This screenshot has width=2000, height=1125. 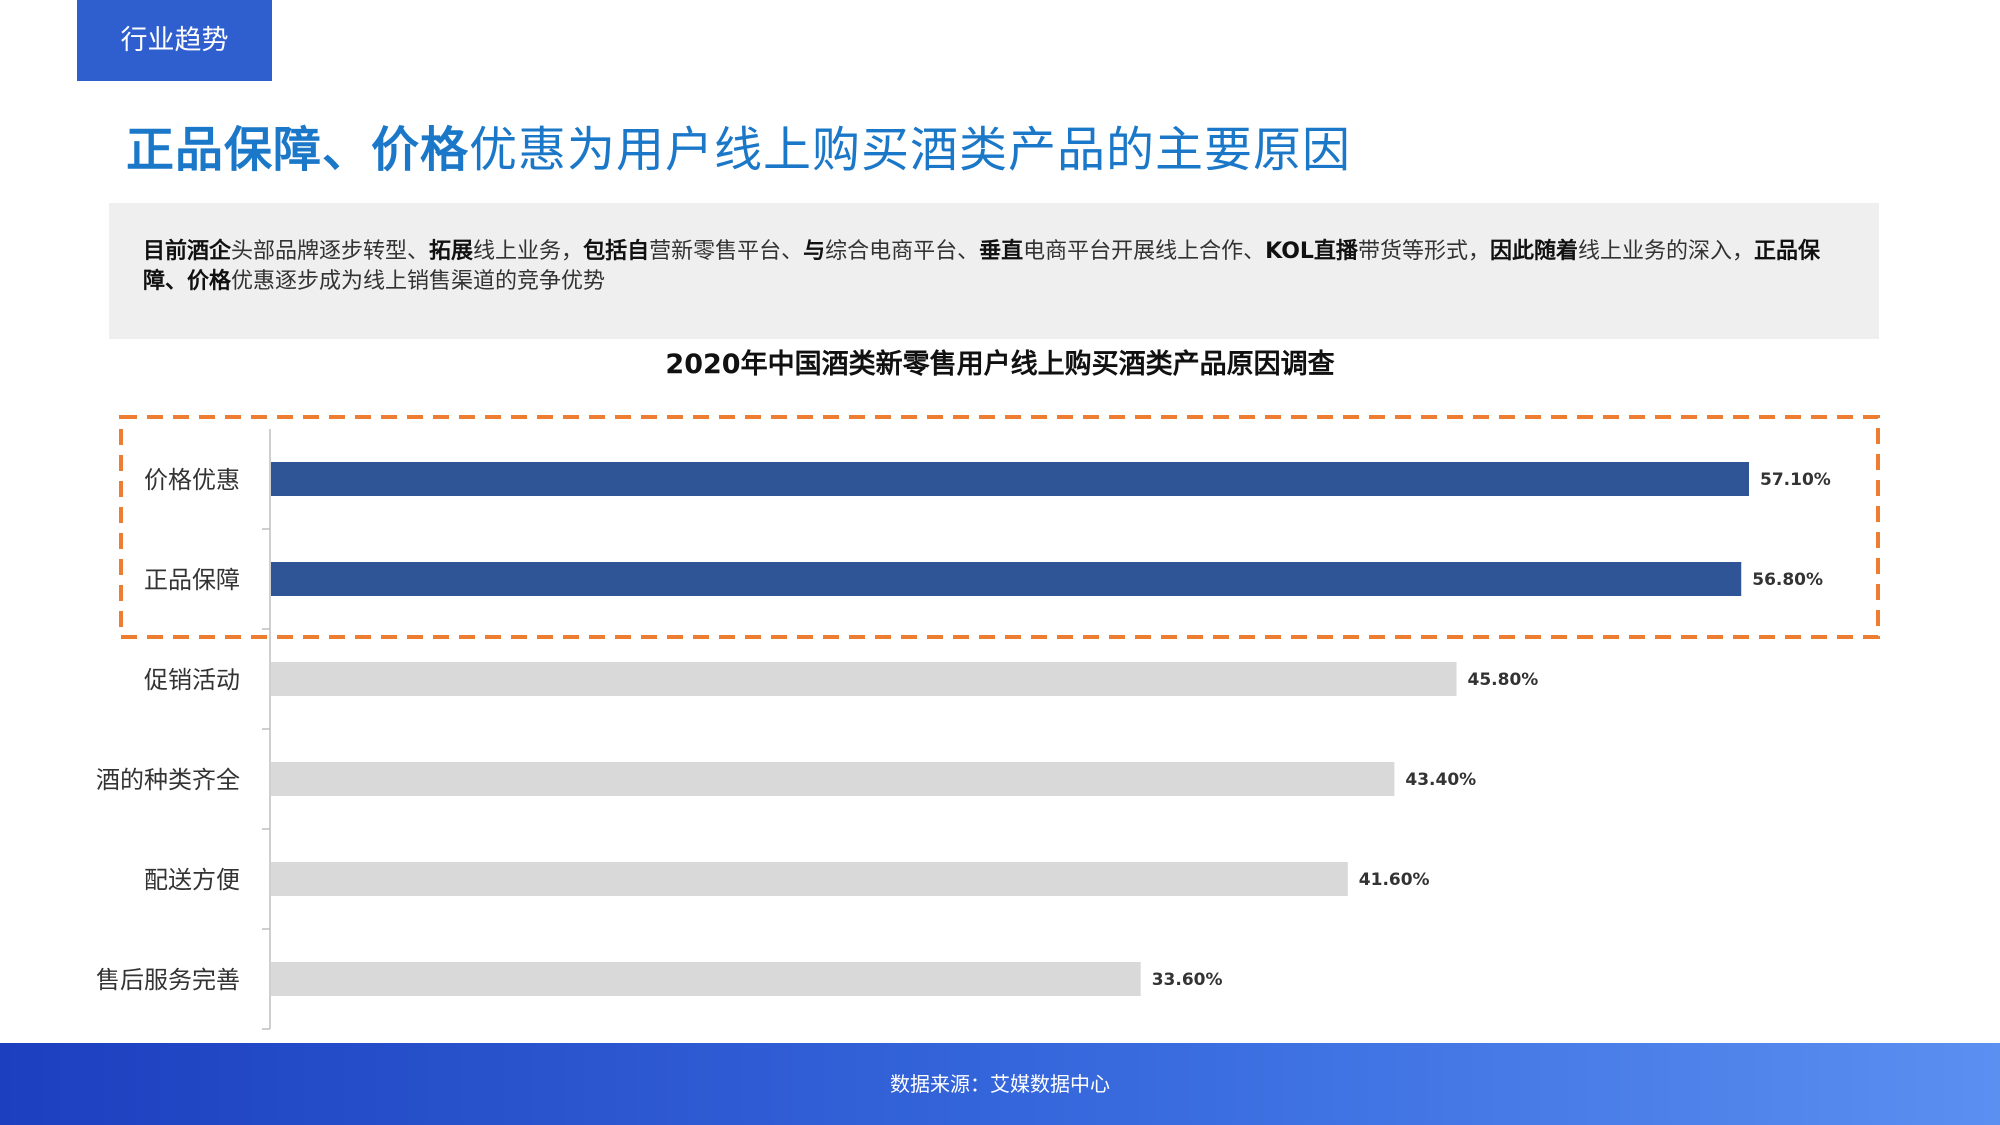 What do you see at coordinates (187, 251) in the screenshot?
I see `summary-bold: 目前酒企` at bounding box center [187, 251].